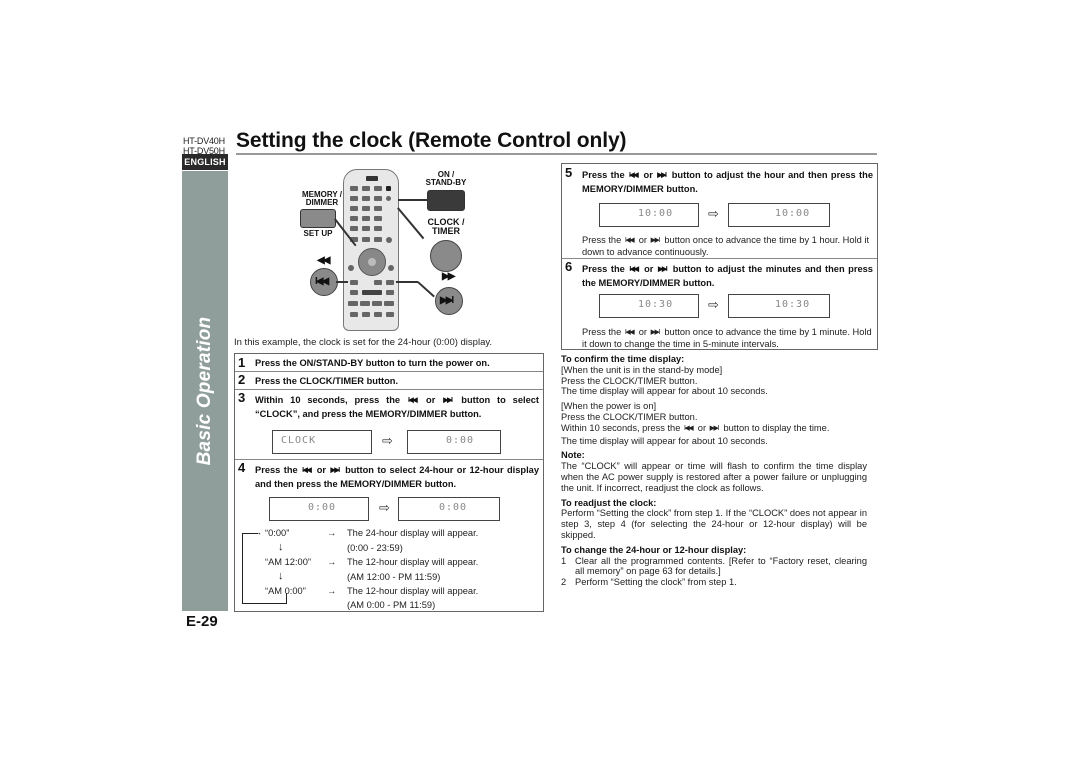  I want to click on model-numbers: HT-DV40H HT-DV50H, so click(204, 146).